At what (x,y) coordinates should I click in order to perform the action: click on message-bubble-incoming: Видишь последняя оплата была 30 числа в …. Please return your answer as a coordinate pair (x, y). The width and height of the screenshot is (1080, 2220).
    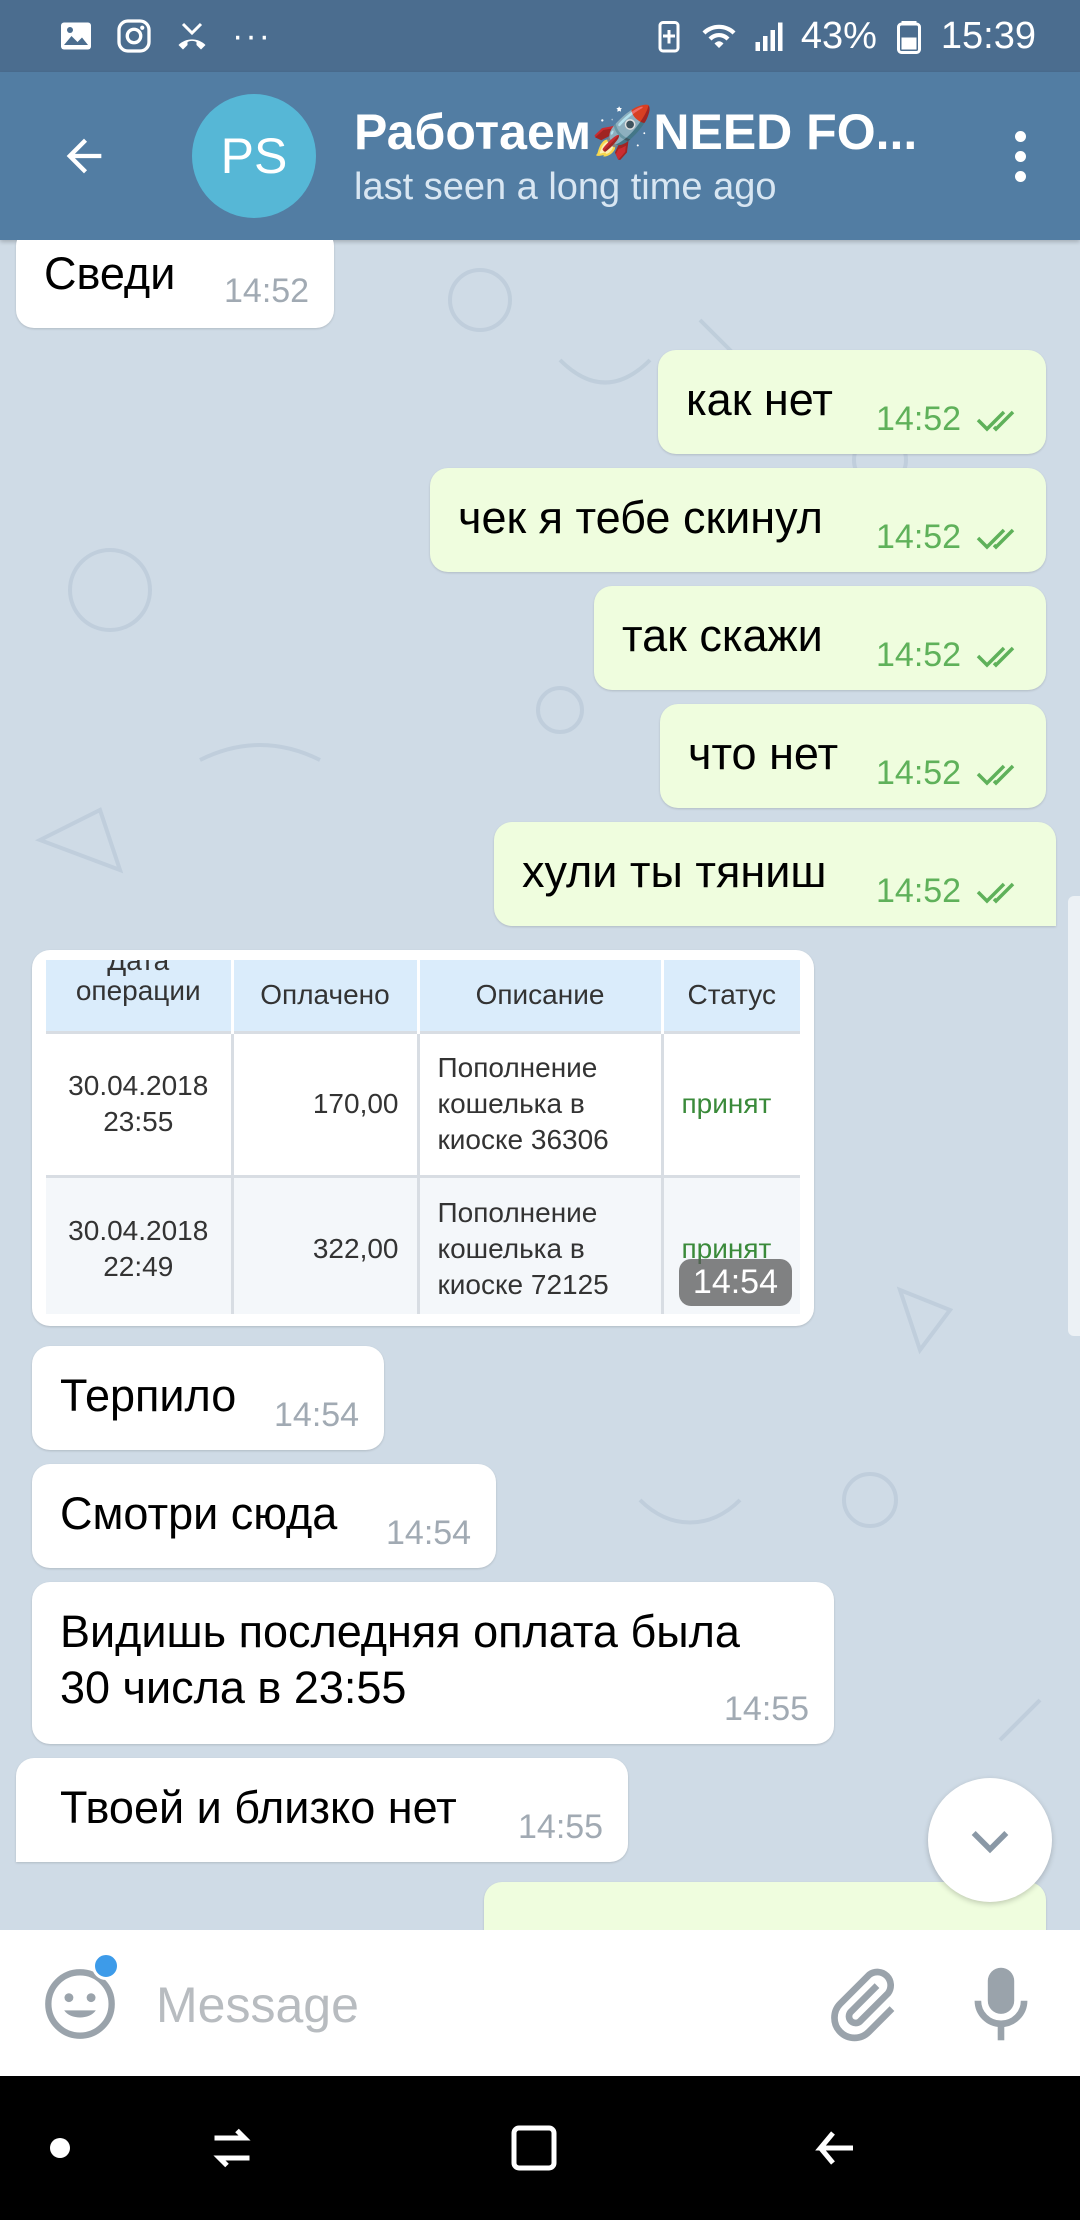
    Looking at the image, I should click on (433, 1663).